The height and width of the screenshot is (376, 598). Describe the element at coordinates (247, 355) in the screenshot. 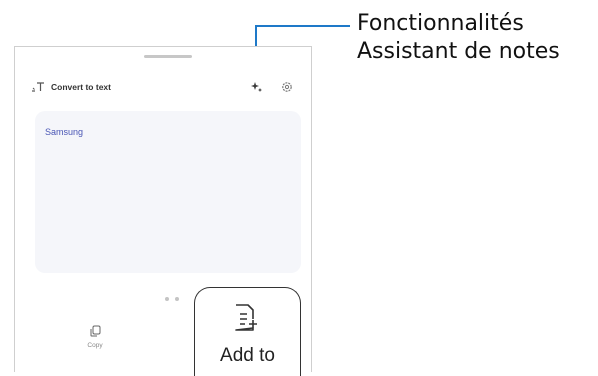

I see `add-to-label: Add to` at that location.